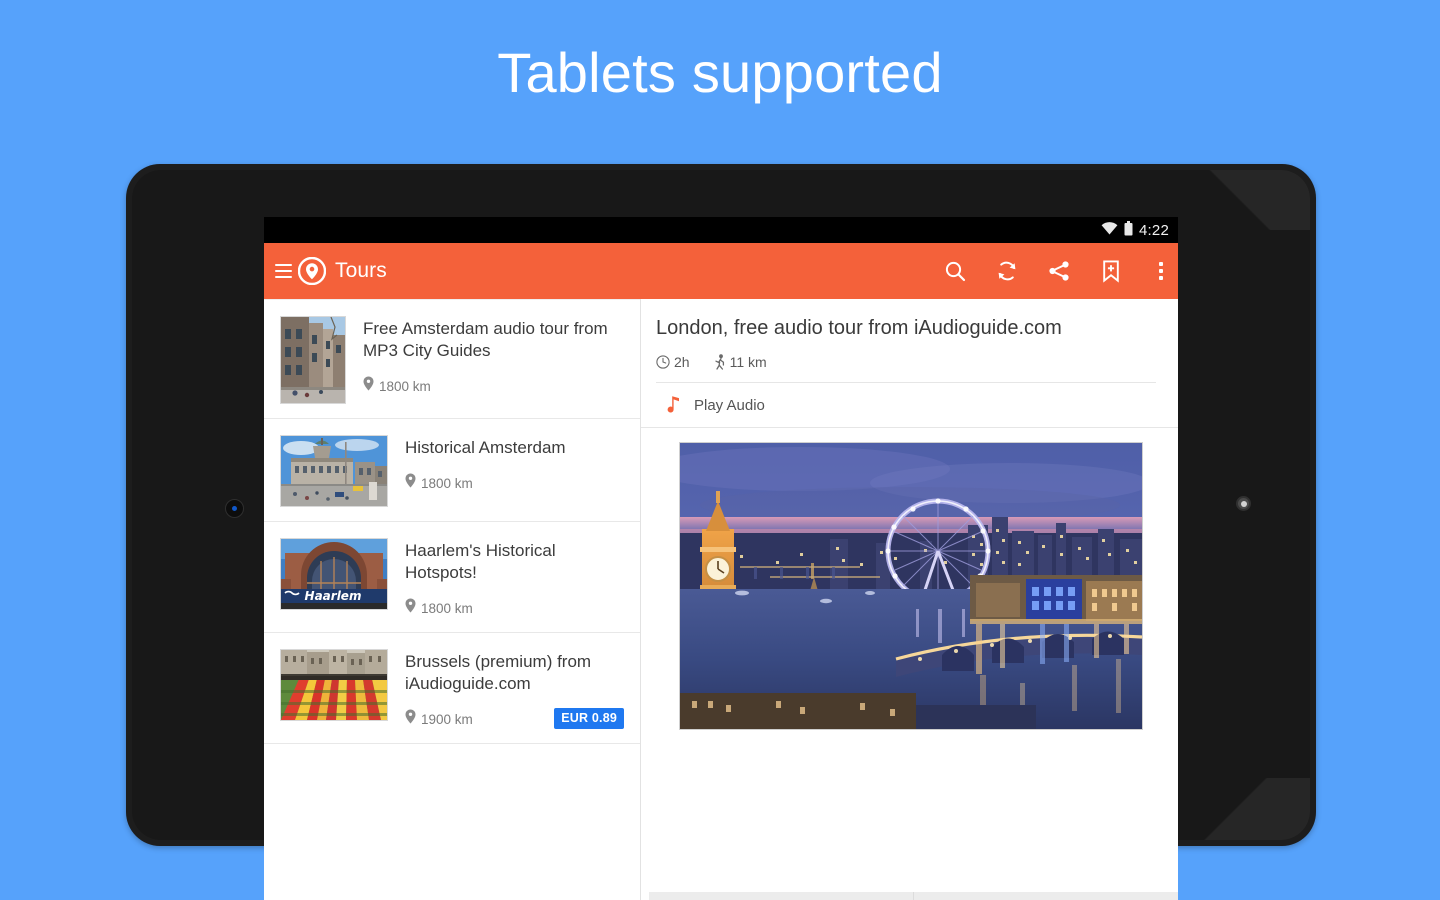 The height and width of the screenshot is (900, 1440). Describe the element at coordinates (721, 230) in the screenshot. I see `status-bar: 4:22` at that location.